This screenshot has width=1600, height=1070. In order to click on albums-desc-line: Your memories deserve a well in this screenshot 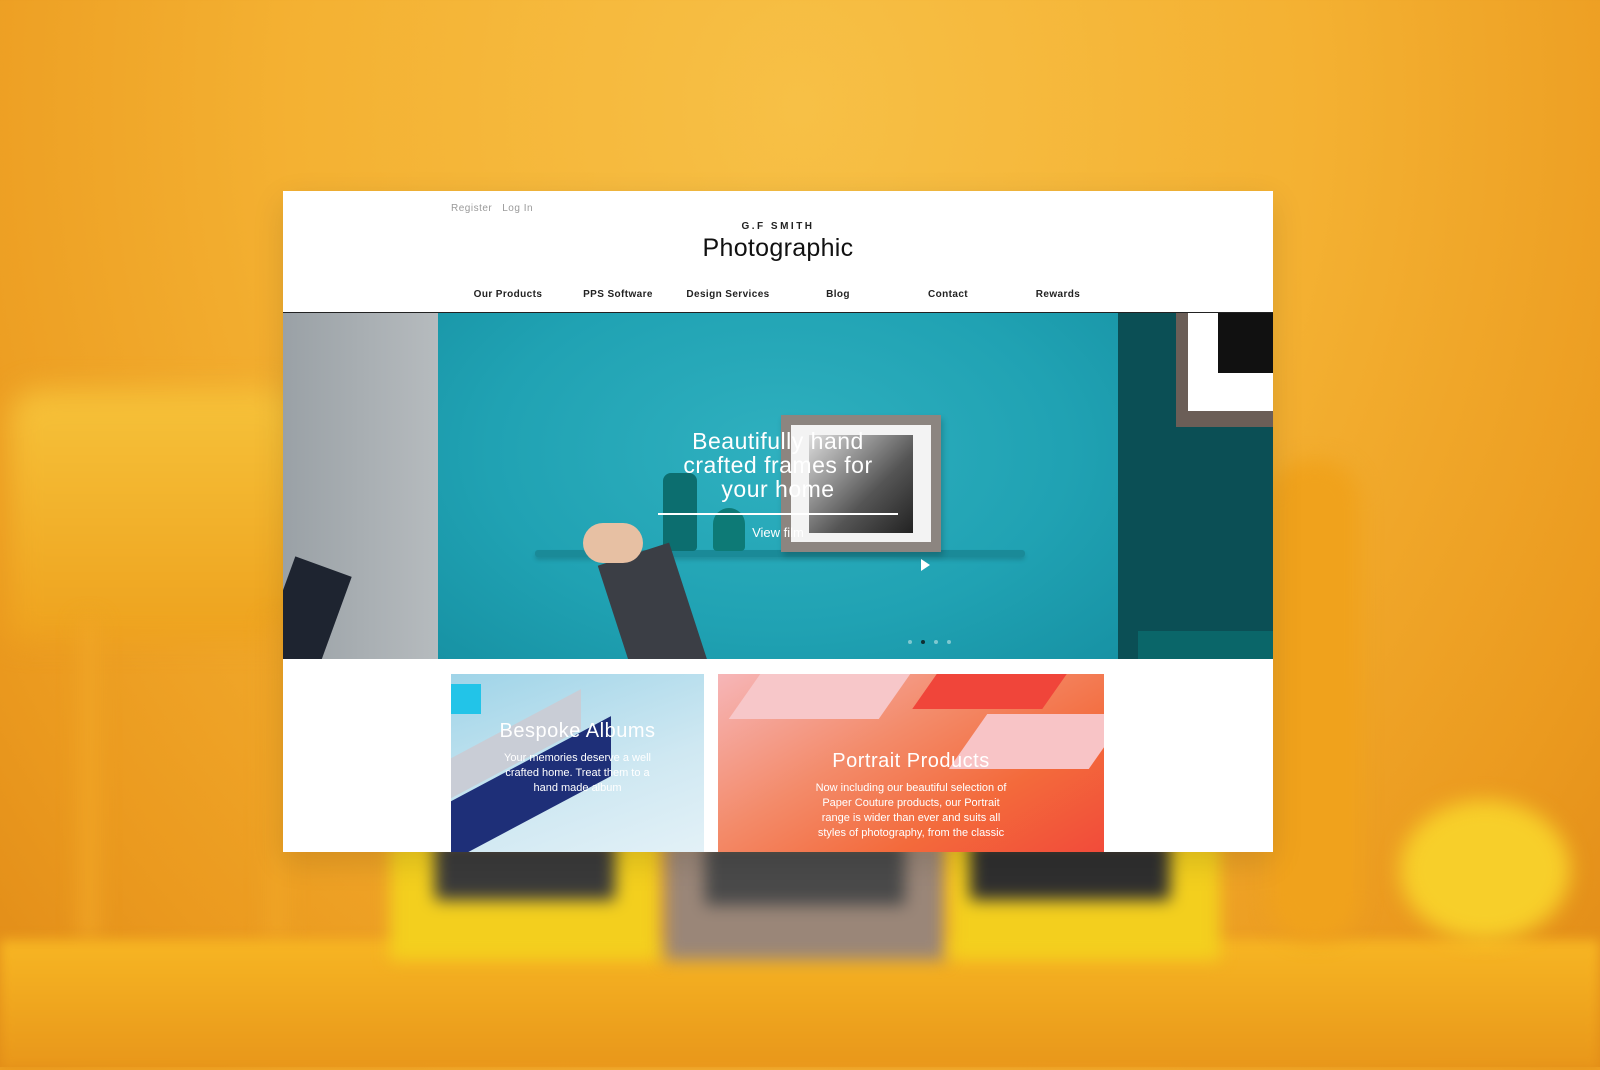, I will do `click(577, 758)`.